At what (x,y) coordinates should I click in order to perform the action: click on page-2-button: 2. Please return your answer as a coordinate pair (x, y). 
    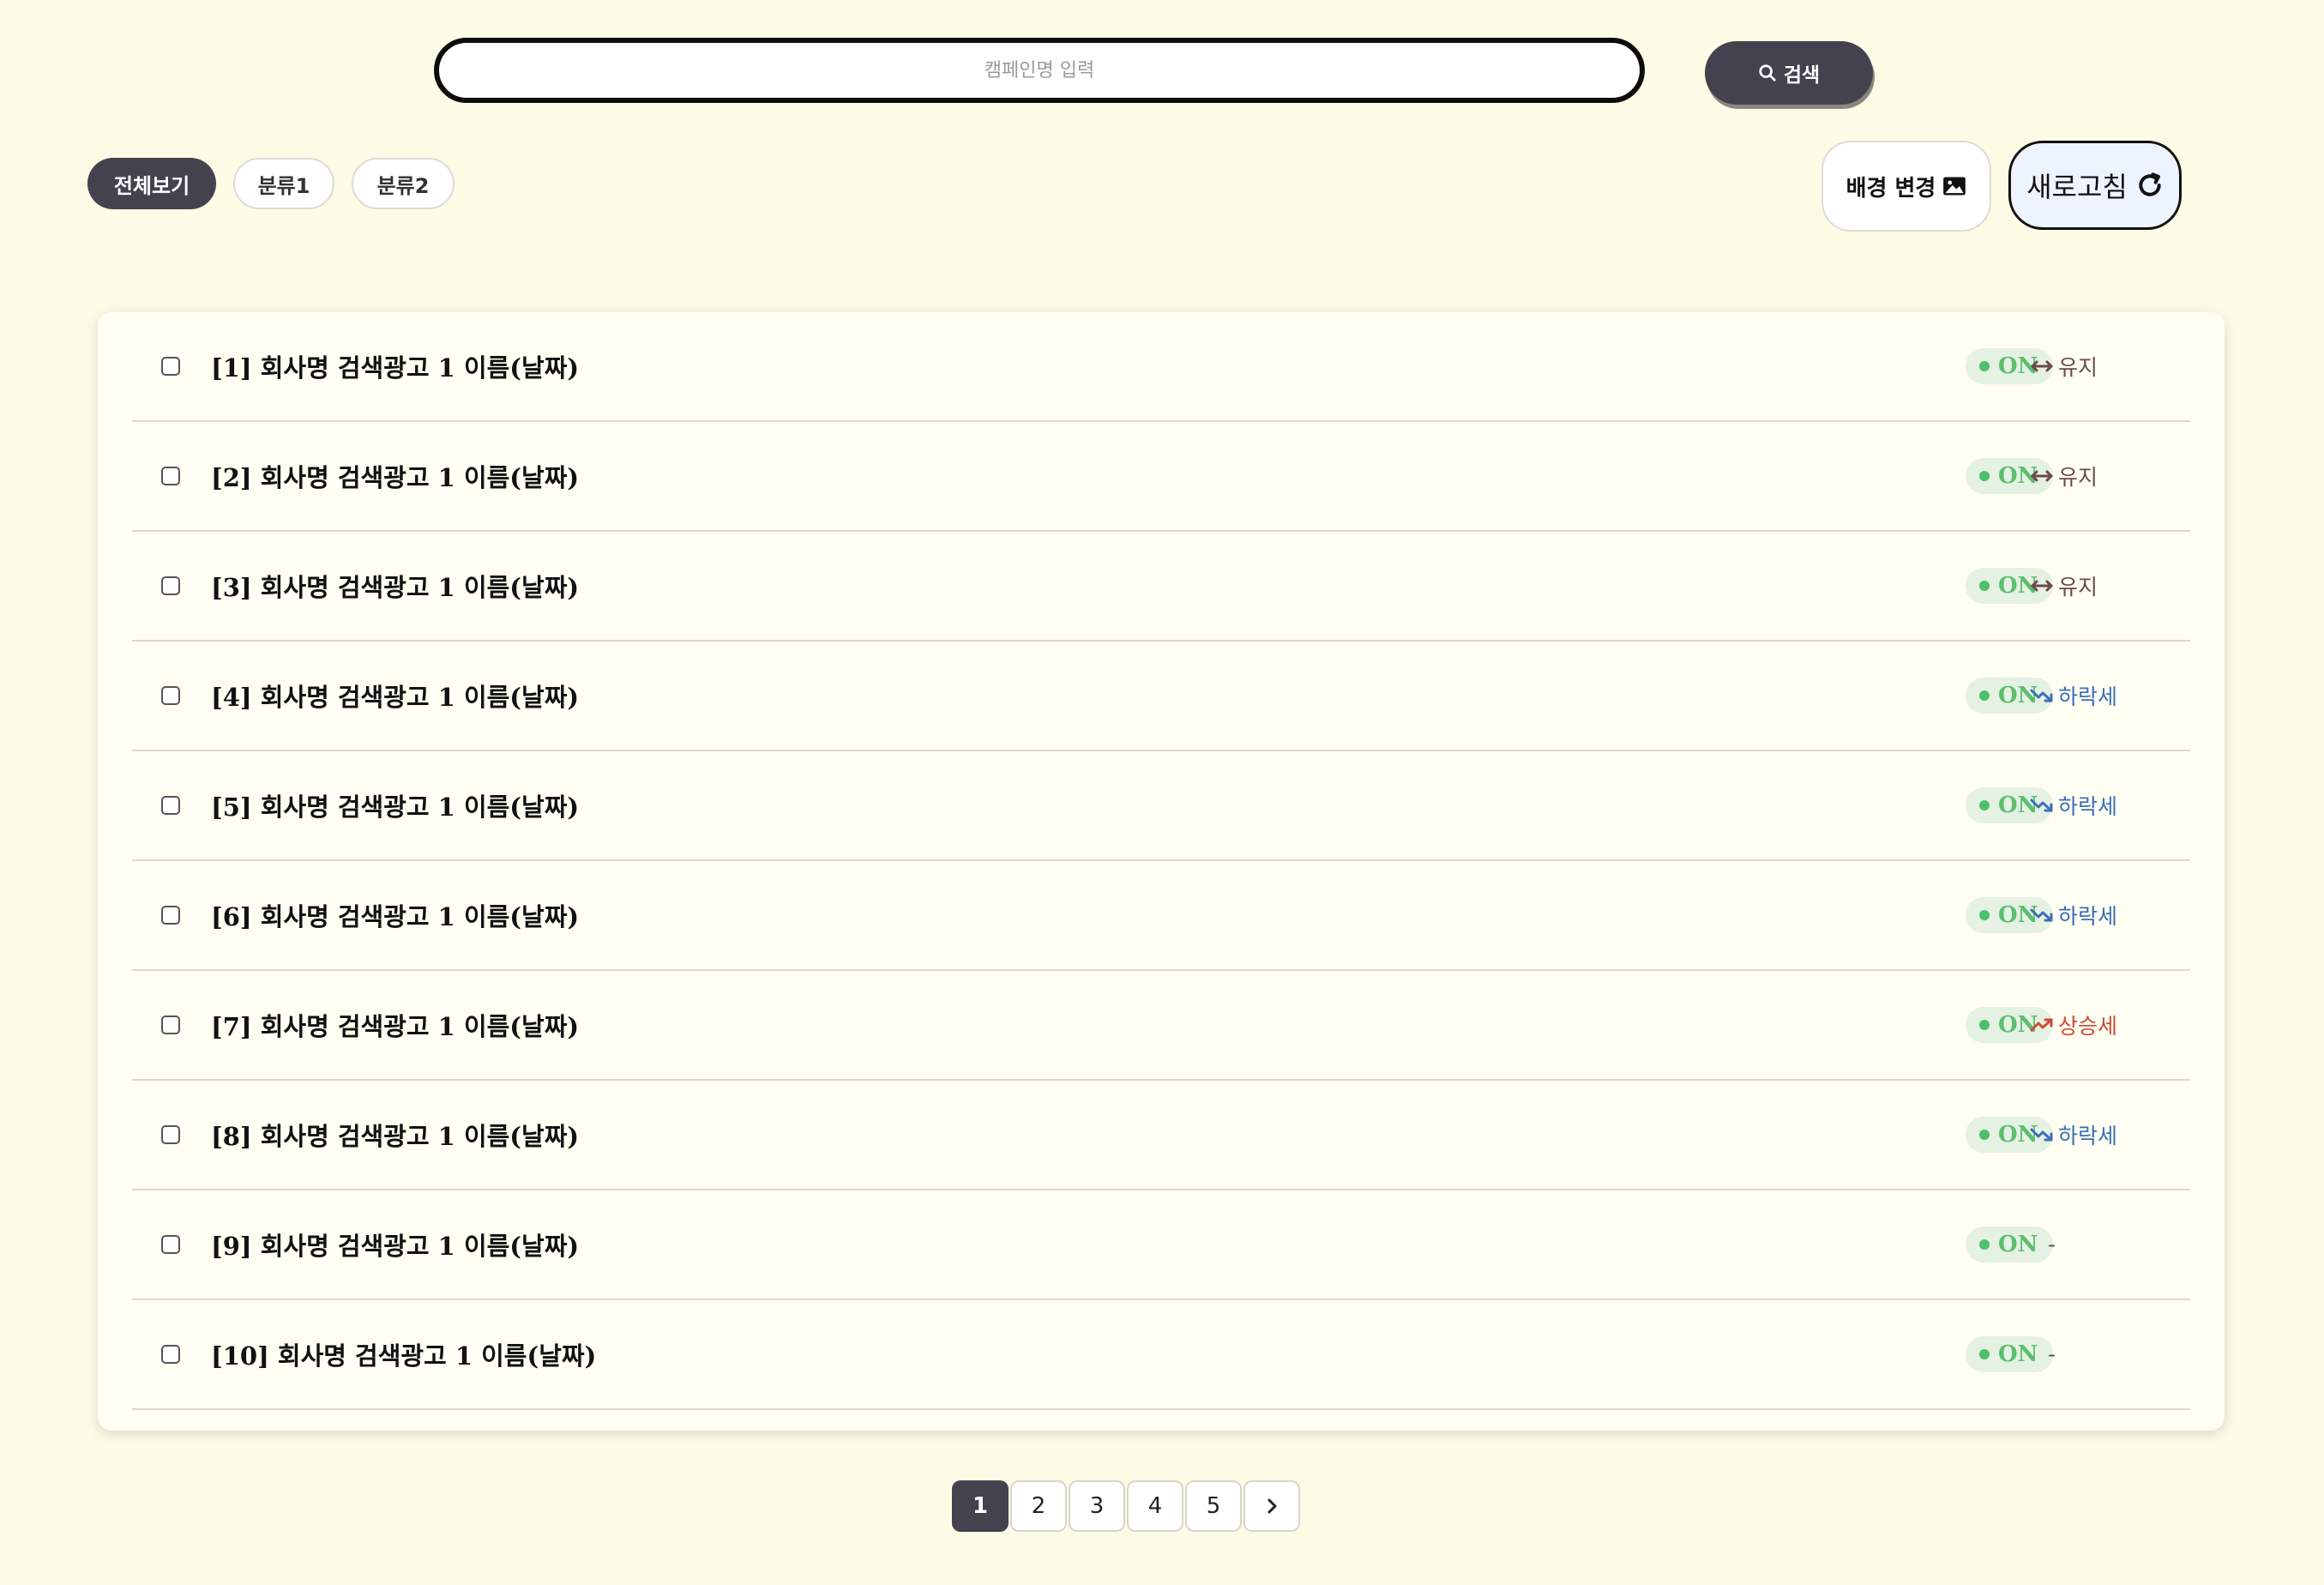
    Looking at the image, I should click on (1038, 1506).